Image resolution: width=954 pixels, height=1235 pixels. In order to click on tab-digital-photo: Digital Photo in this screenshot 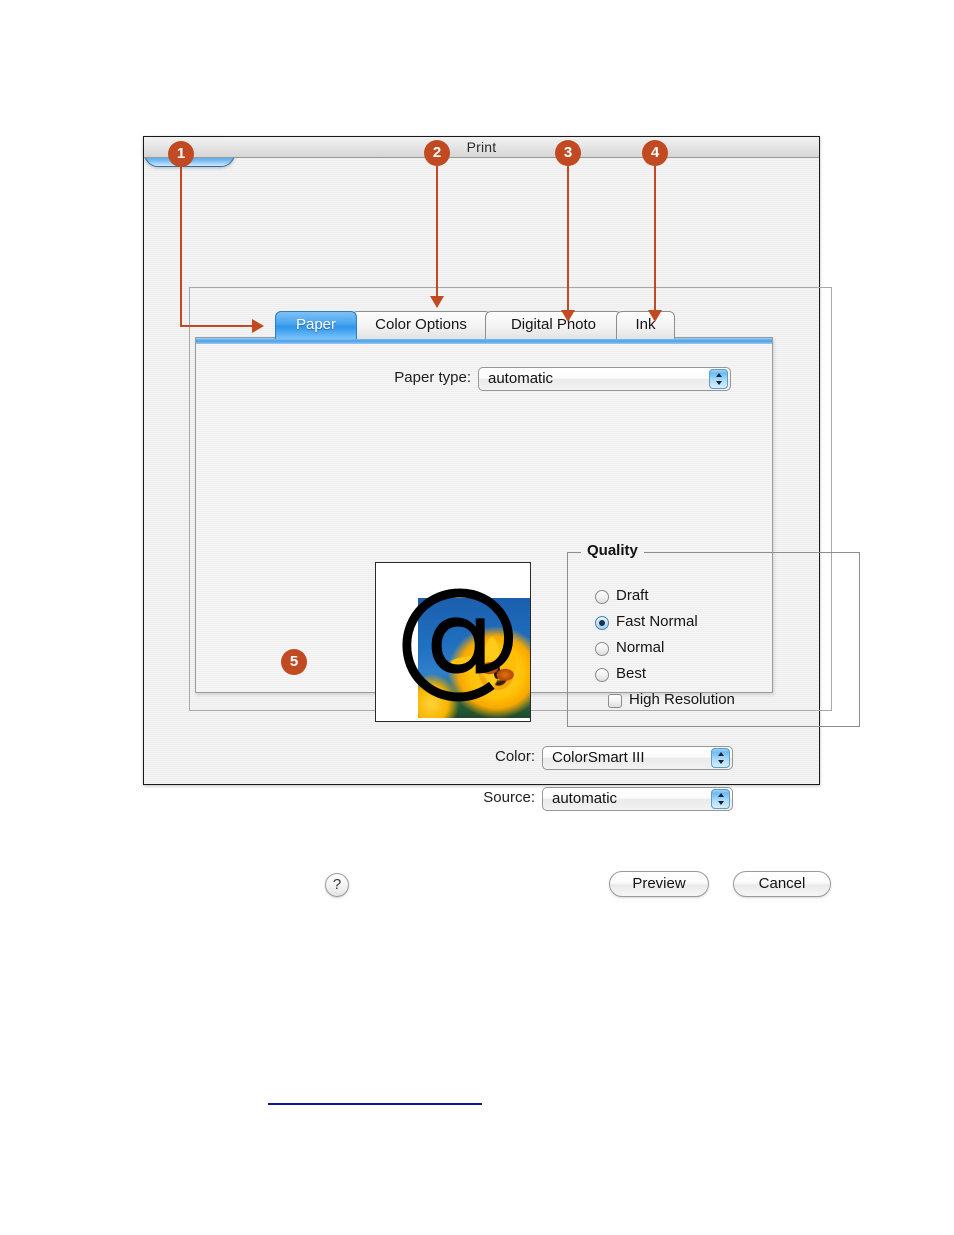, I will do `click(553, 325)`.